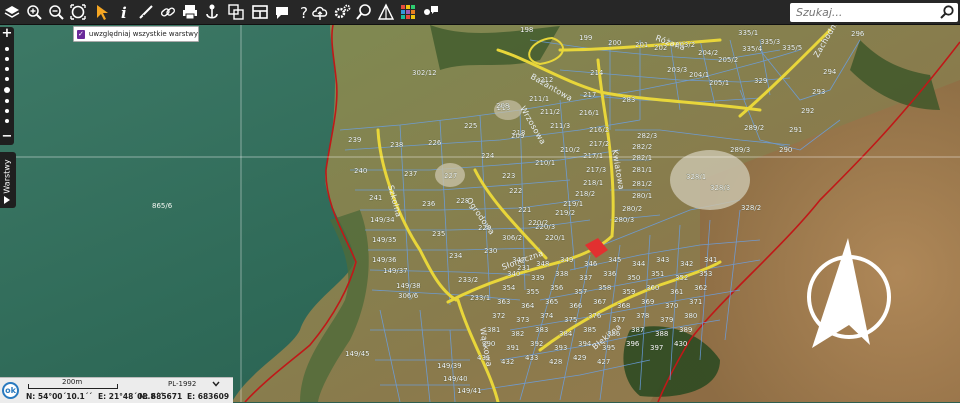  What do you see at coordinates (408, 286) in the screenshot?
I see `parcel-label: 149/38` at bounding box center [408, 286].